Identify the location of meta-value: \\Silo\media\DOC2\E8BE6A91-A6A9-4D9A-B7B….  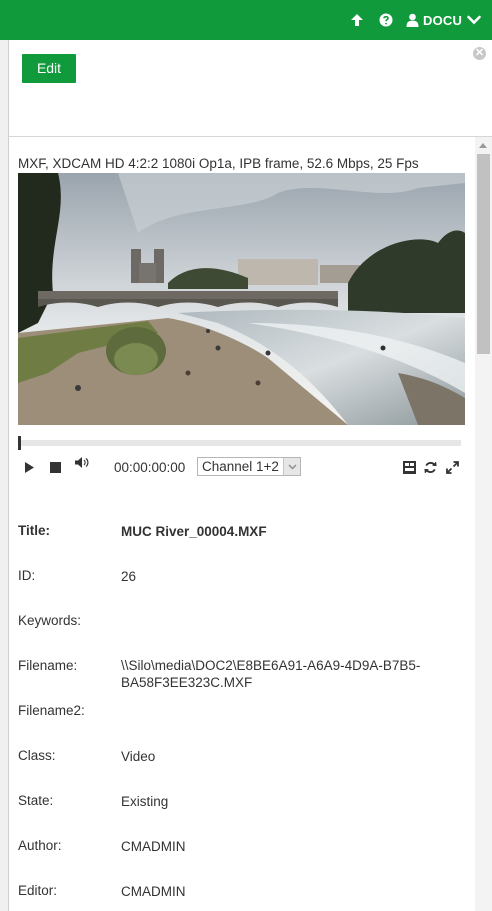
(271, 674).